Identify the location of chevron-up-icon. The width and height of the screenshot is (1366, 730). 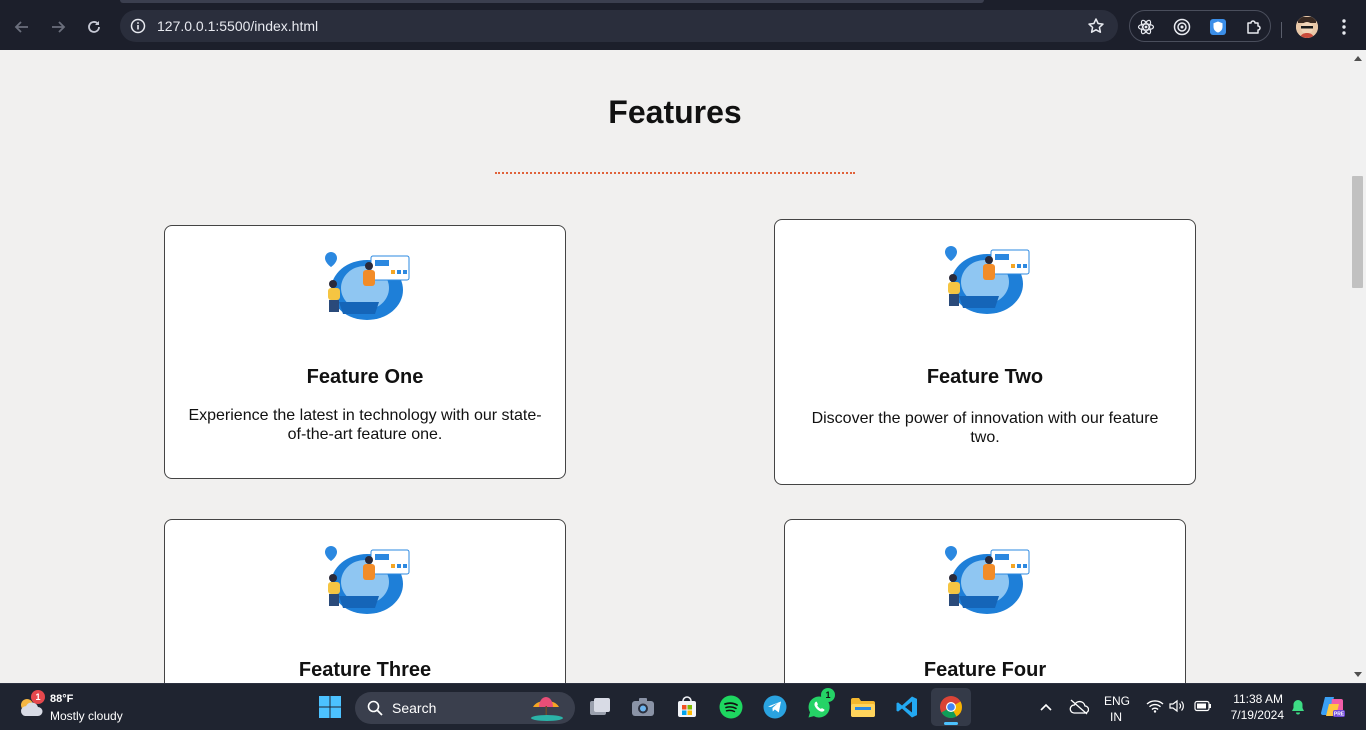
(1046, 707).